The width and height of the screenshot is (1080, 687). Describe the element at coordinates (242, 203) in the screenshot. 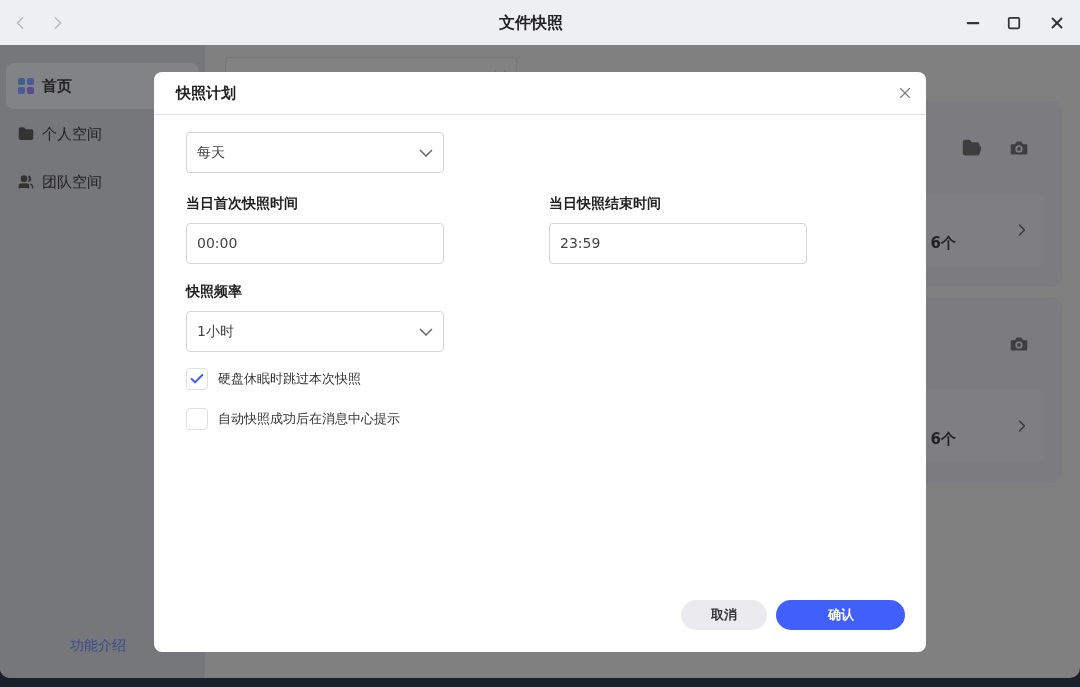

I see `field-label: 当日首次快照时间` at that location.